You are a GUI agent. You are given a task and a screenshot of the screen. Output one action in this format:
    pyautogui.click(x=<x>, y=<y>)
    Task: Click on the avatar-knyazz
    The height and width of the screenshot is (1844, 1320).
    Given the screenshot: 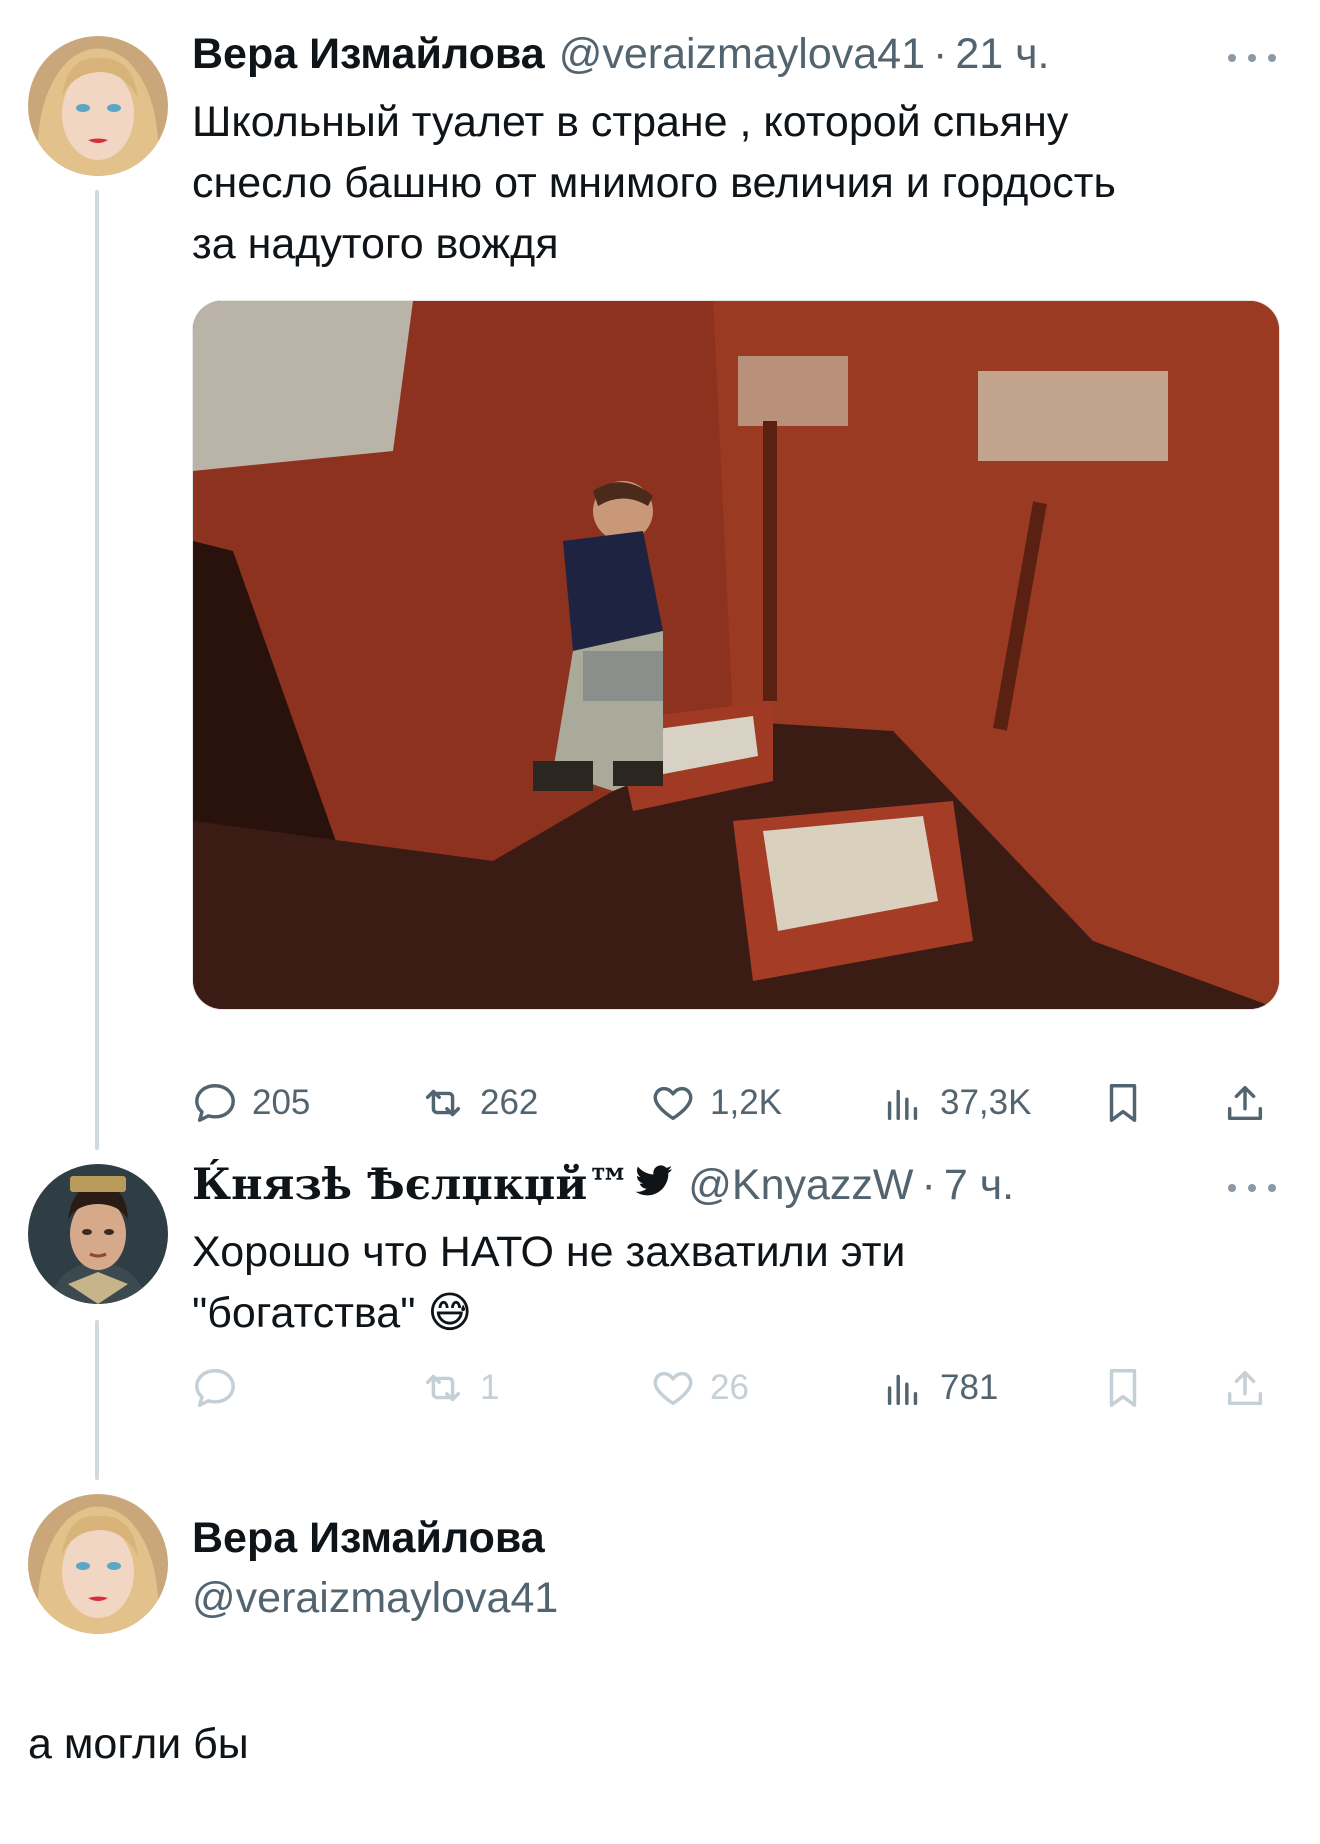 What is the action you would take?
    pyautogui.click(x=98, y=1234)
    